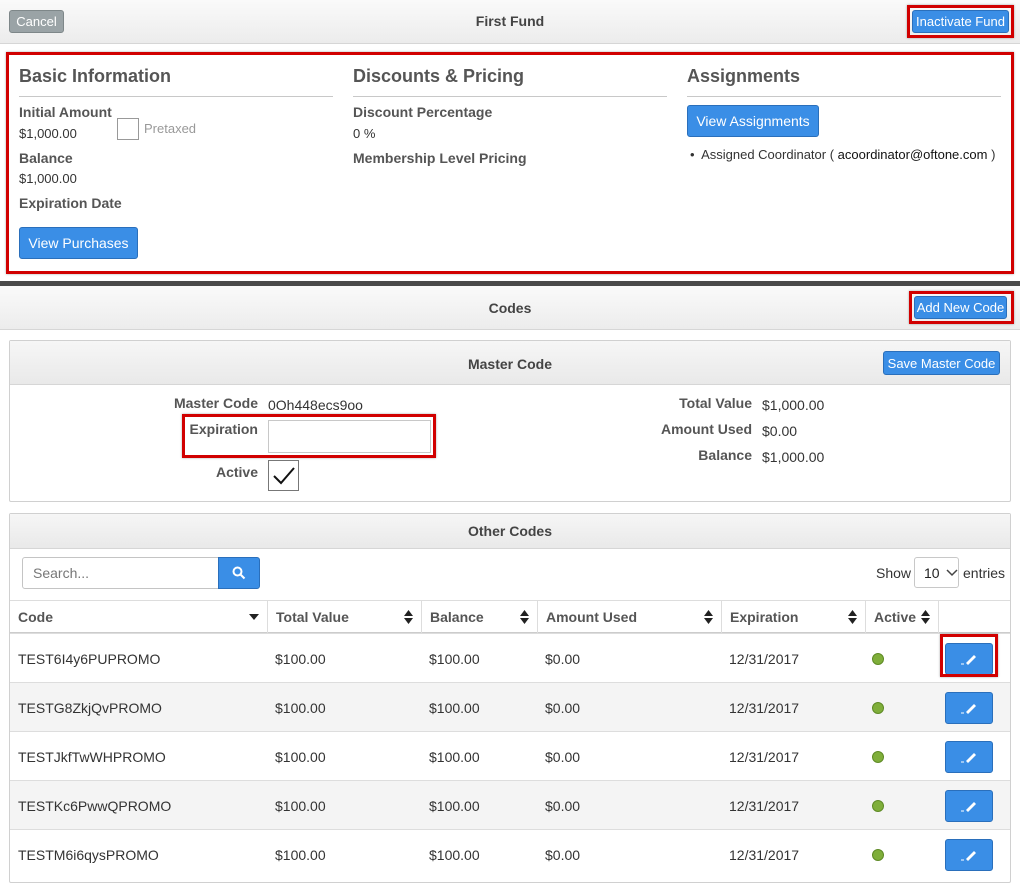 The width and height of the screenshot is (1020, 883). I want to click on add-new-code-button: Add New Code, so click(960, 307).